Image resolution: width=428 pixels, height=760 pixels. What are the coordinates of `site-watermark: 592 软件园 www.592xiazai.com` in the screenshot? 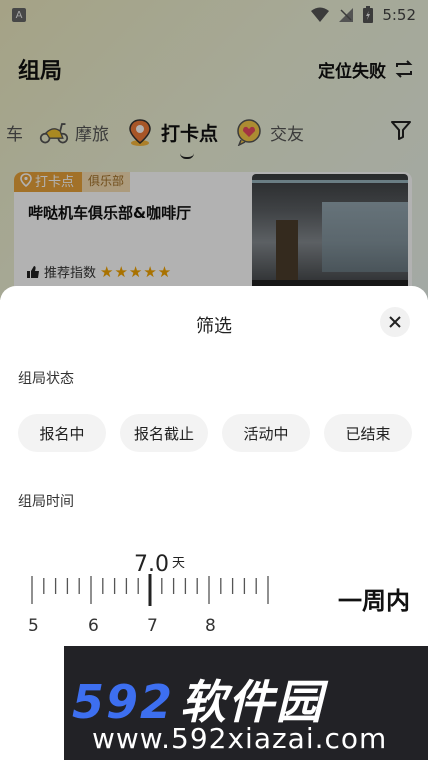 It's located at (246, 703).